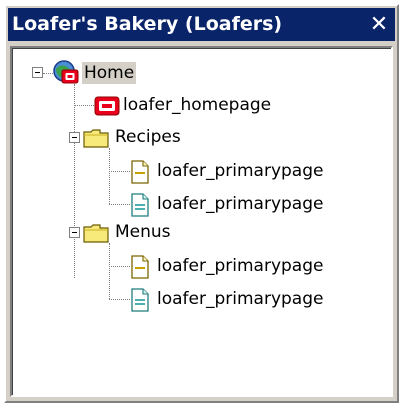 The image size is (405, 408). I want to click on collapse-home-toggle, so click(37, 72).